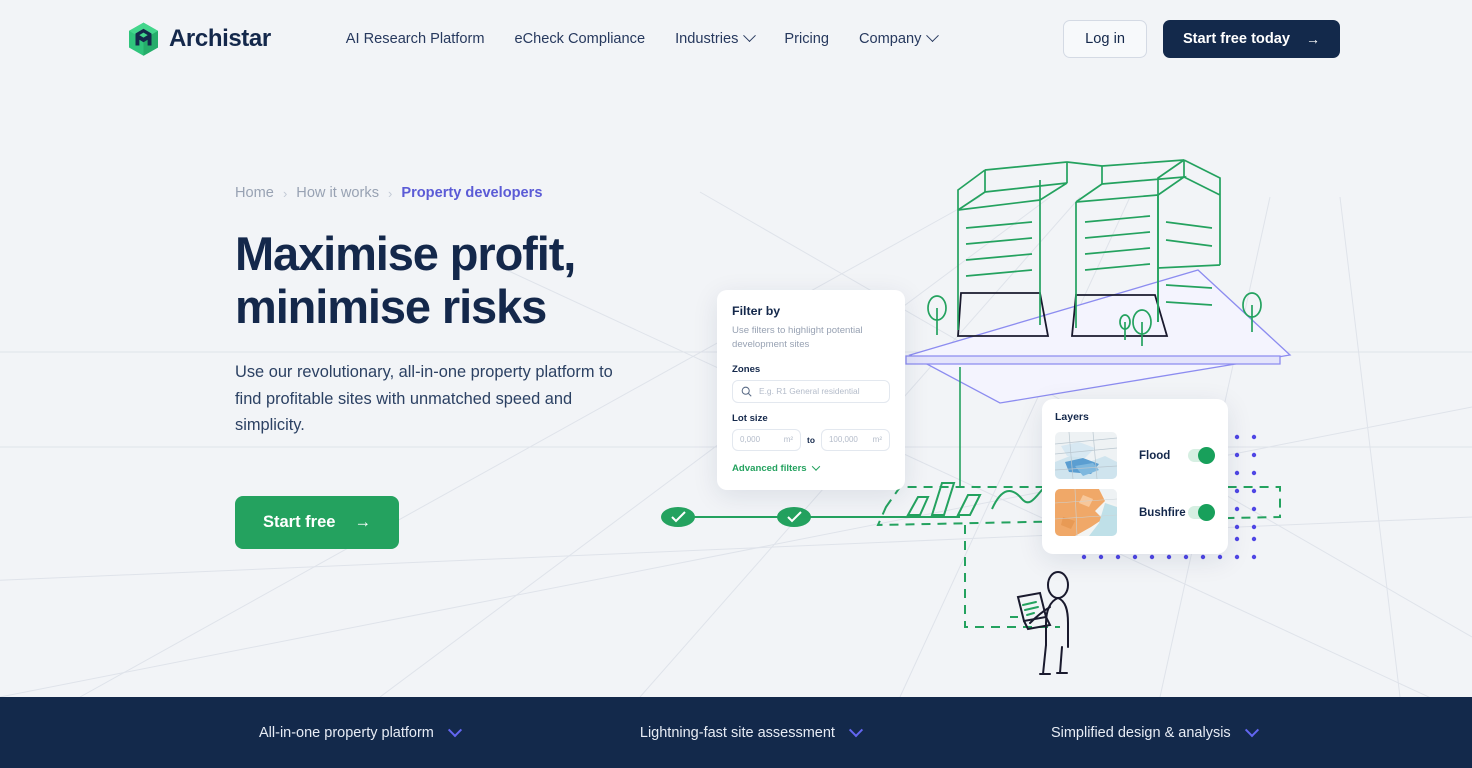  What do you see at coordinates (337, 193) in the screenshot?
I see `breadcrumb-item-how-it-works: How it works` at bounding box center [337, 193].